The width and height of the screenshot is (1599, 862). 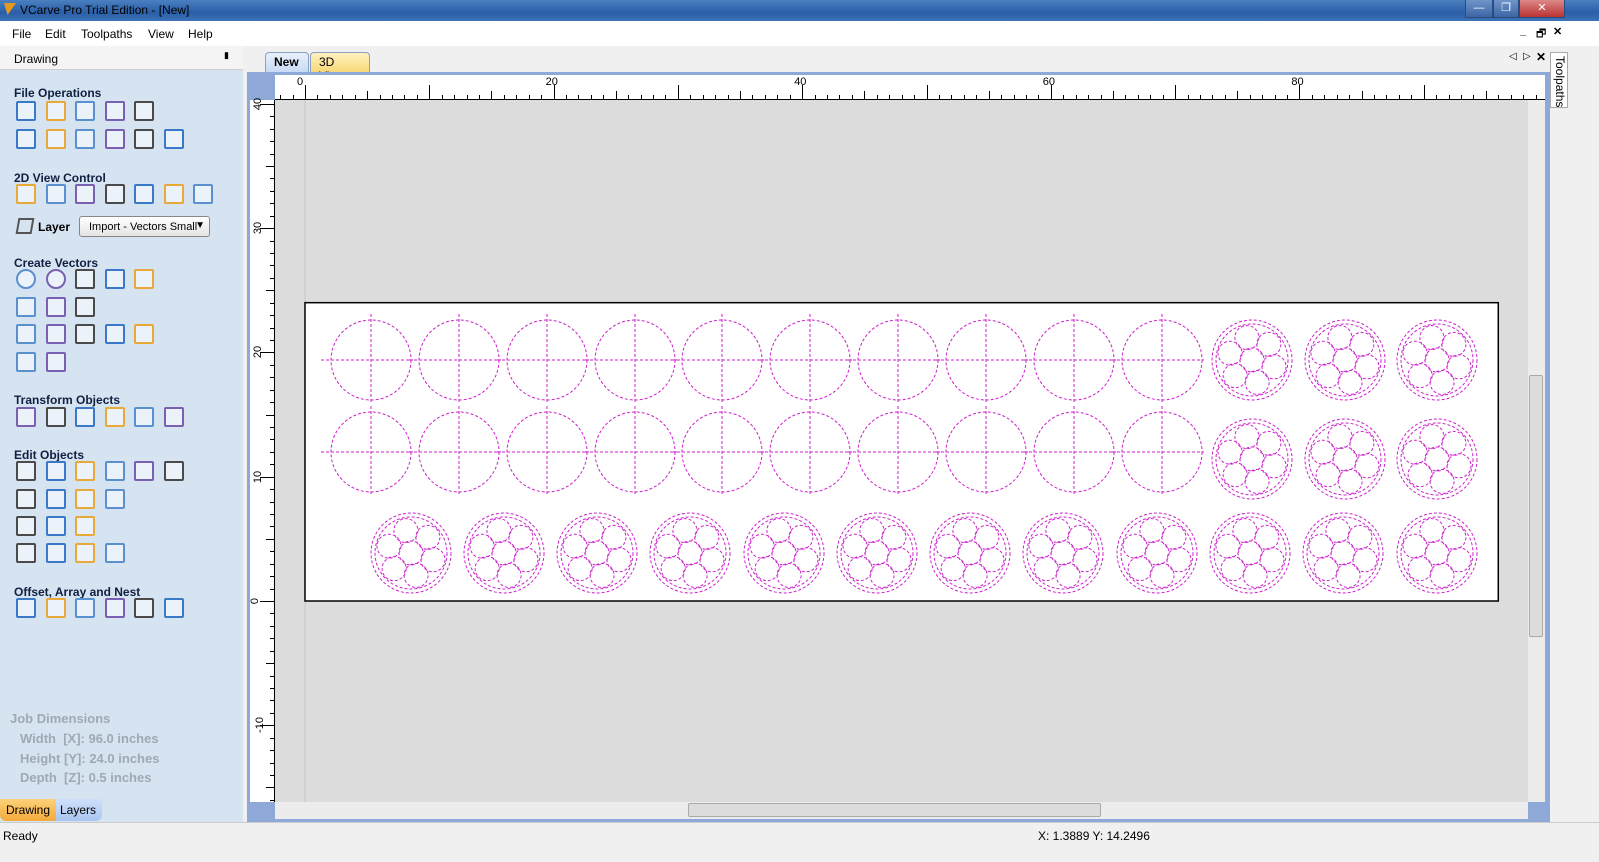 What do you see at coordinates (26, 307) in the screenshot?
I see `polyline-icon` at bounding box center [26, 307].